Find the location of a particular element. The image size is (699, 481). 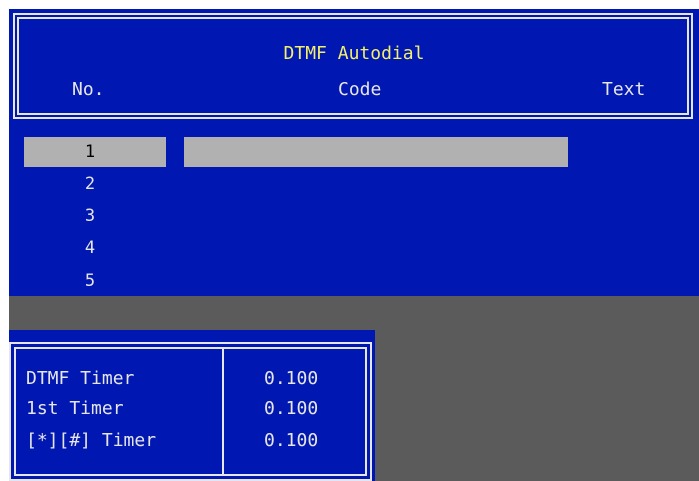

dtmf-timer-label: DTMF Timer is located at coordinates (80, 378).